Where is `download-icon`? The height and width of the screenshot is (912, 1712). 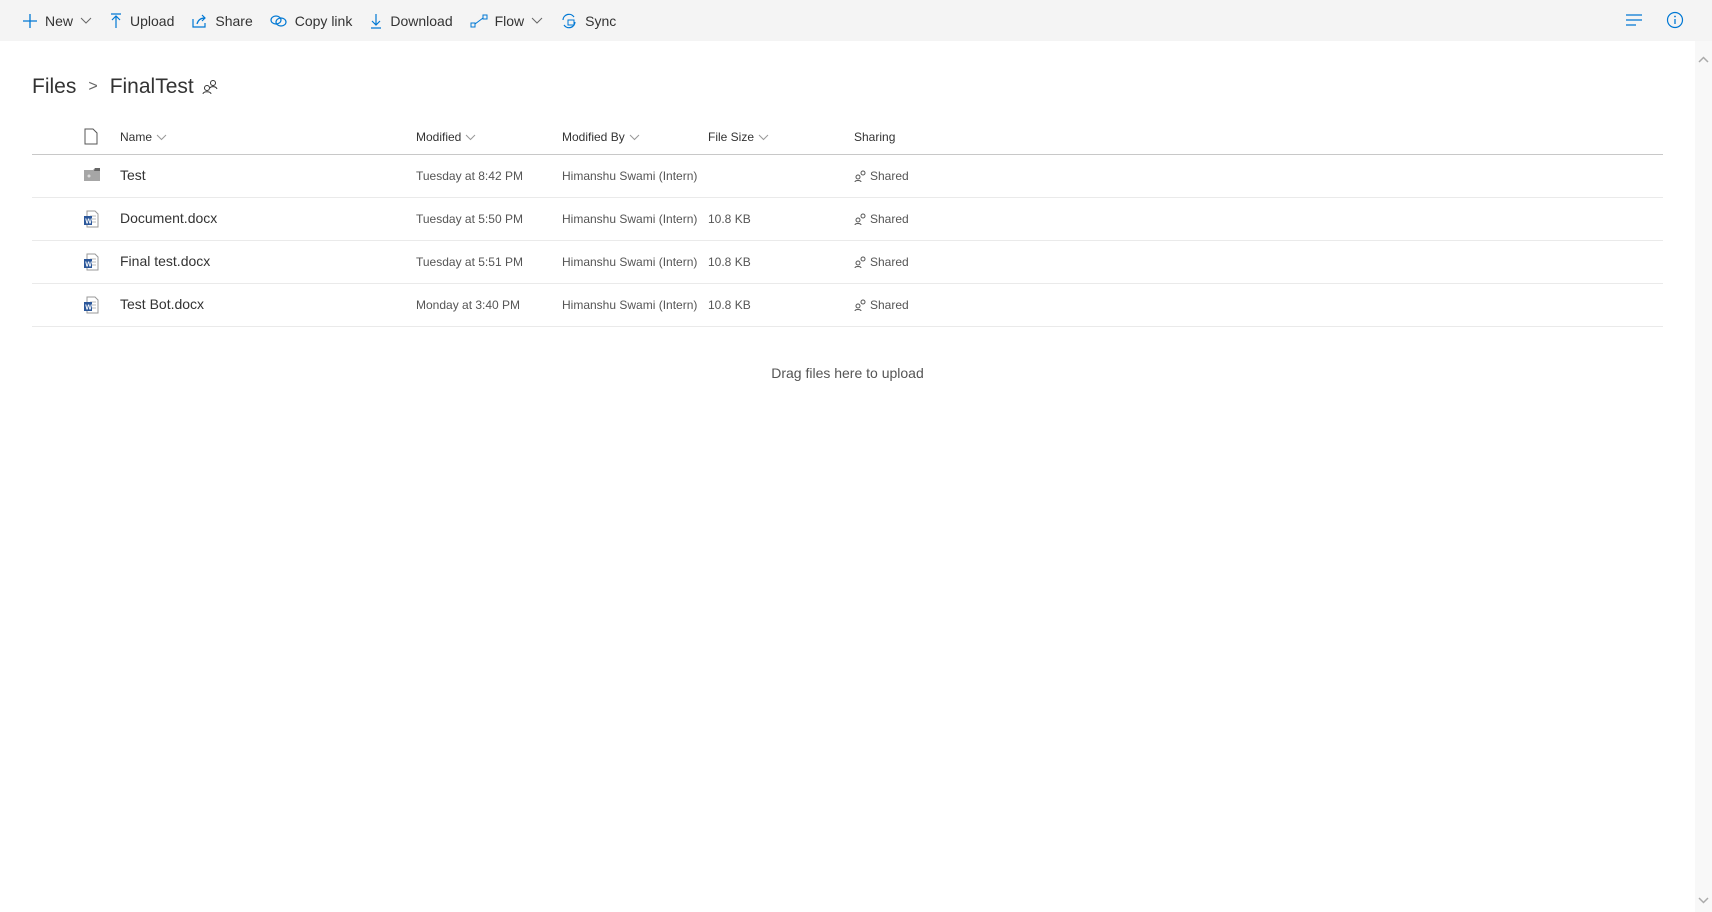
download-icon is located at coordinates (376, 21).